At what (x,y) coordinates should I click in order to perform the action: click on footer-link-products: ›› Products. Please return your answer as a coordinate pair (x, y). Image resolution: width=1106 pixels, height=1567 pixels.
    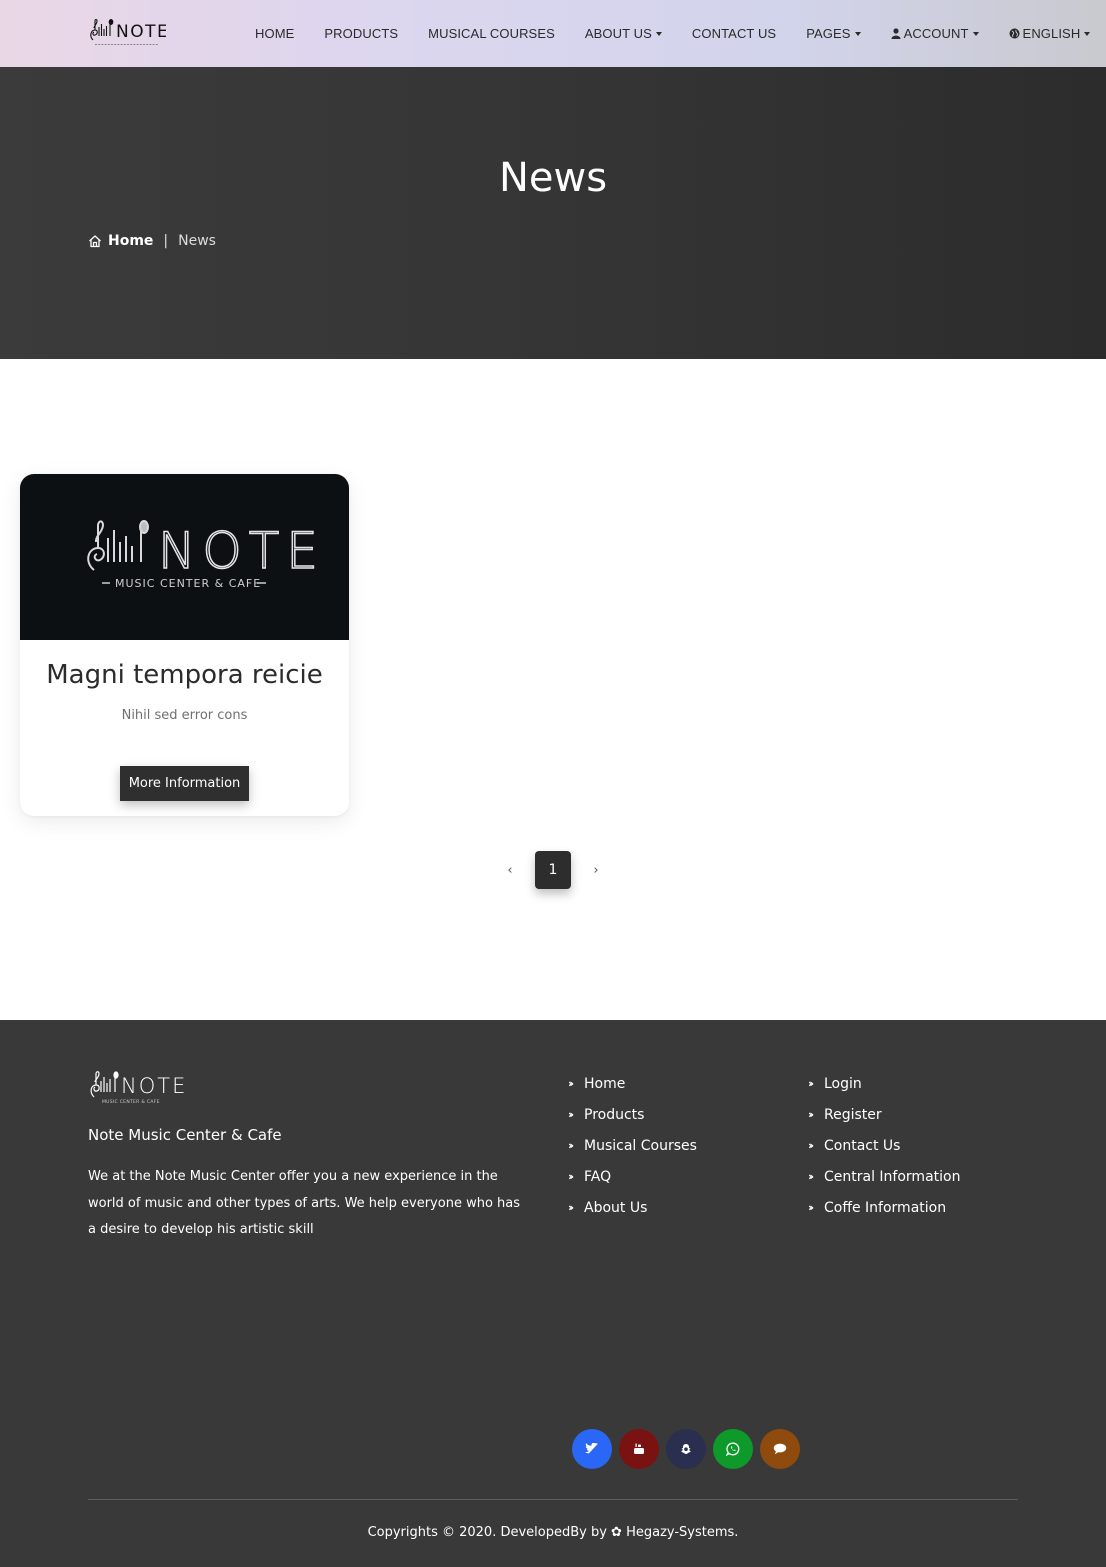
    Looking at the image, I should click on (632, 1114).